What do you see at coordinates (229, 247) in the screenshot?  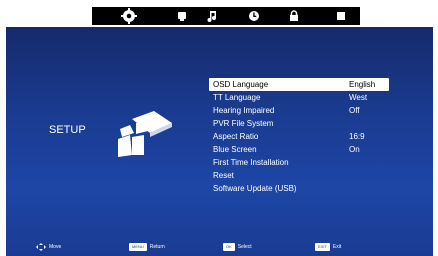 I see `ok-key: OK` at bounding box center [229, 247].